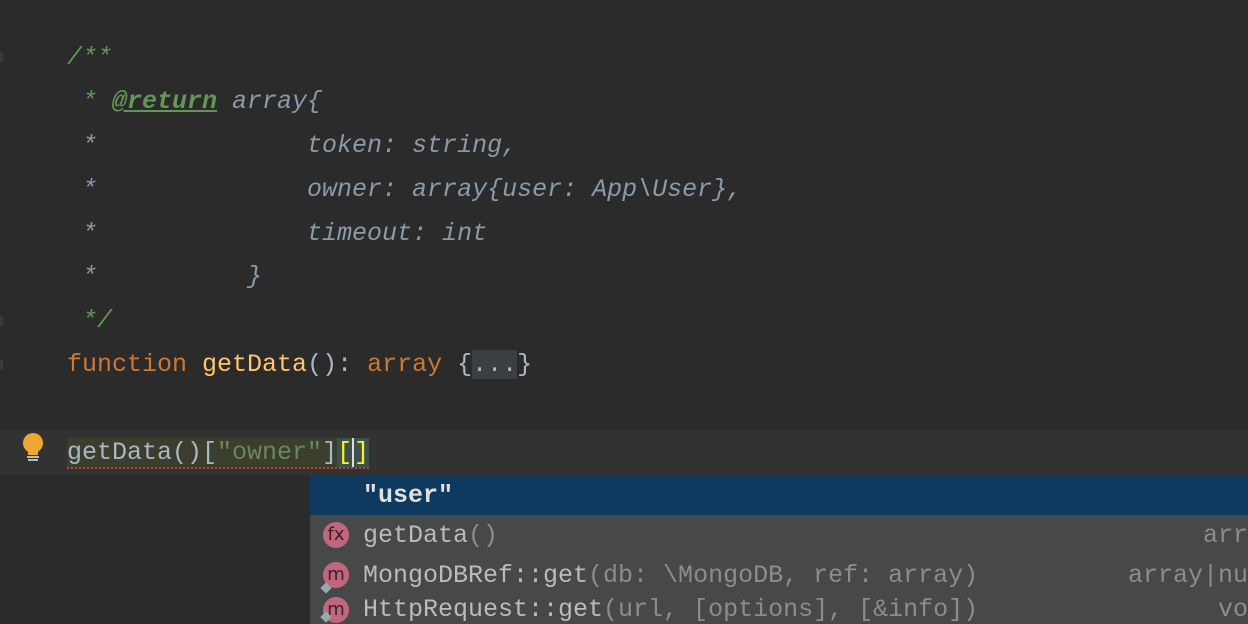 The height and width of the screenshot is (624, 1248). I want to click on text-cursor: ], so click(361, 452).